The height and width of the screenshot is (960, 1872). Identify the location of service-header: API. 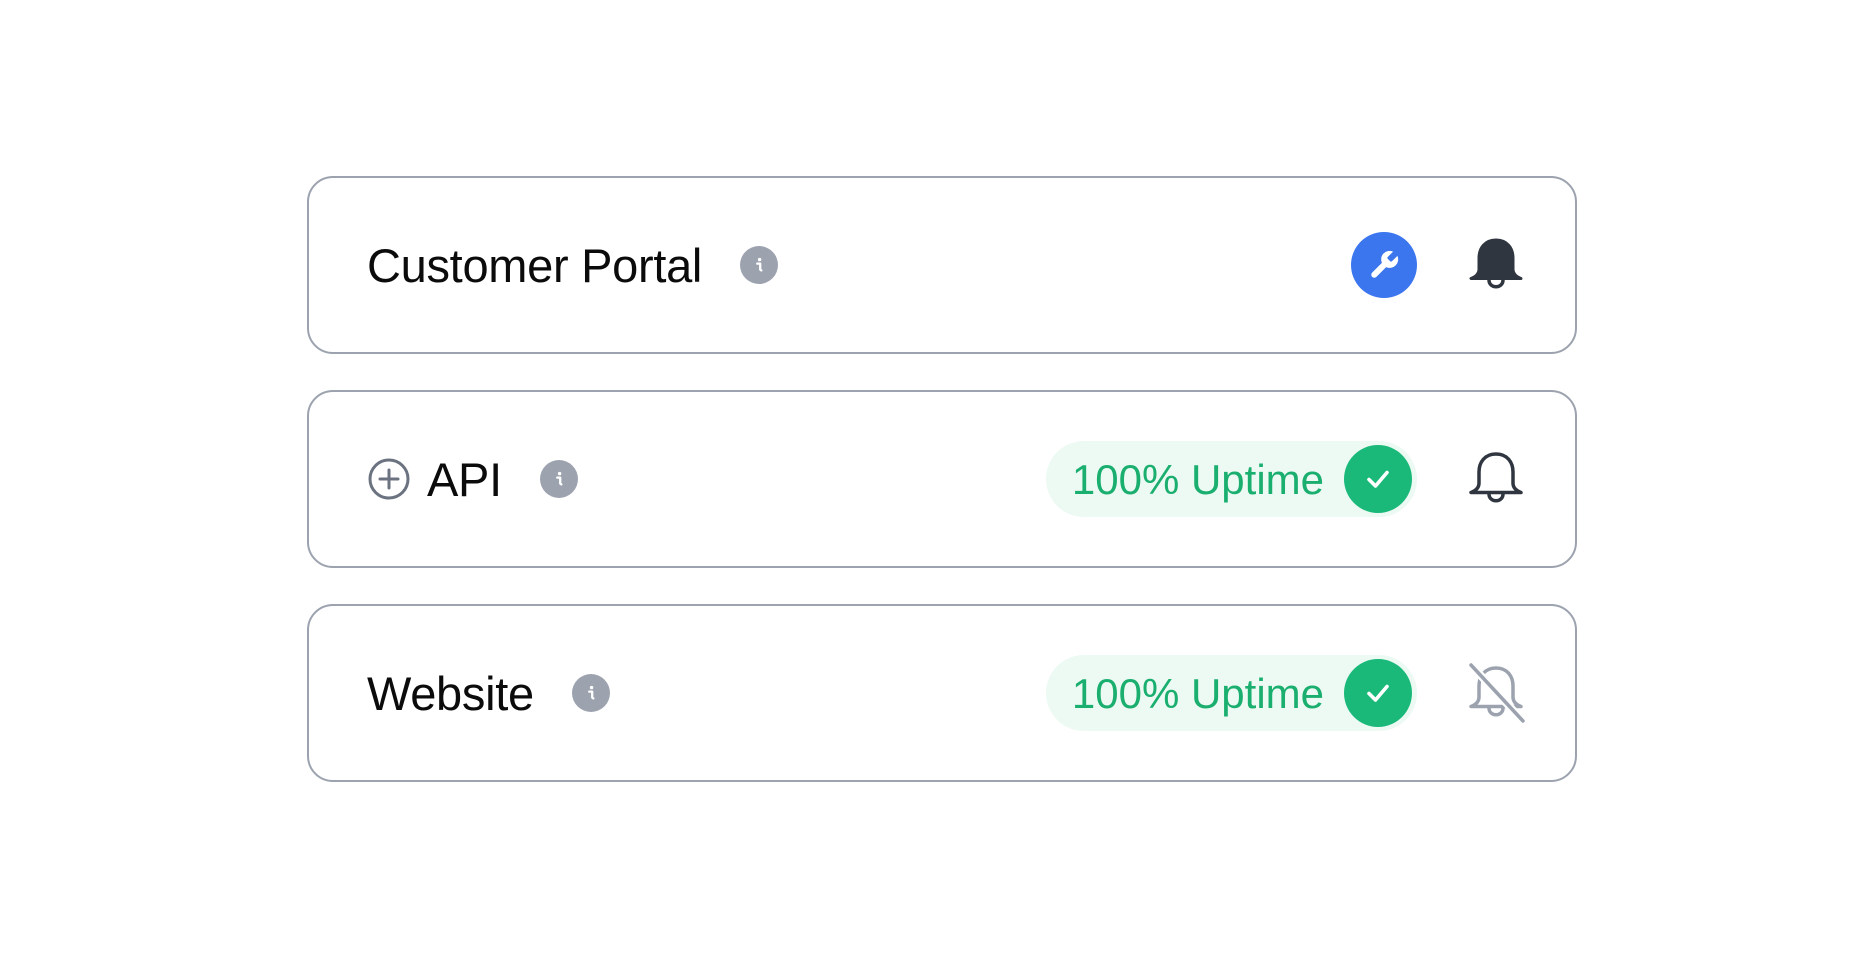
(472, 479).